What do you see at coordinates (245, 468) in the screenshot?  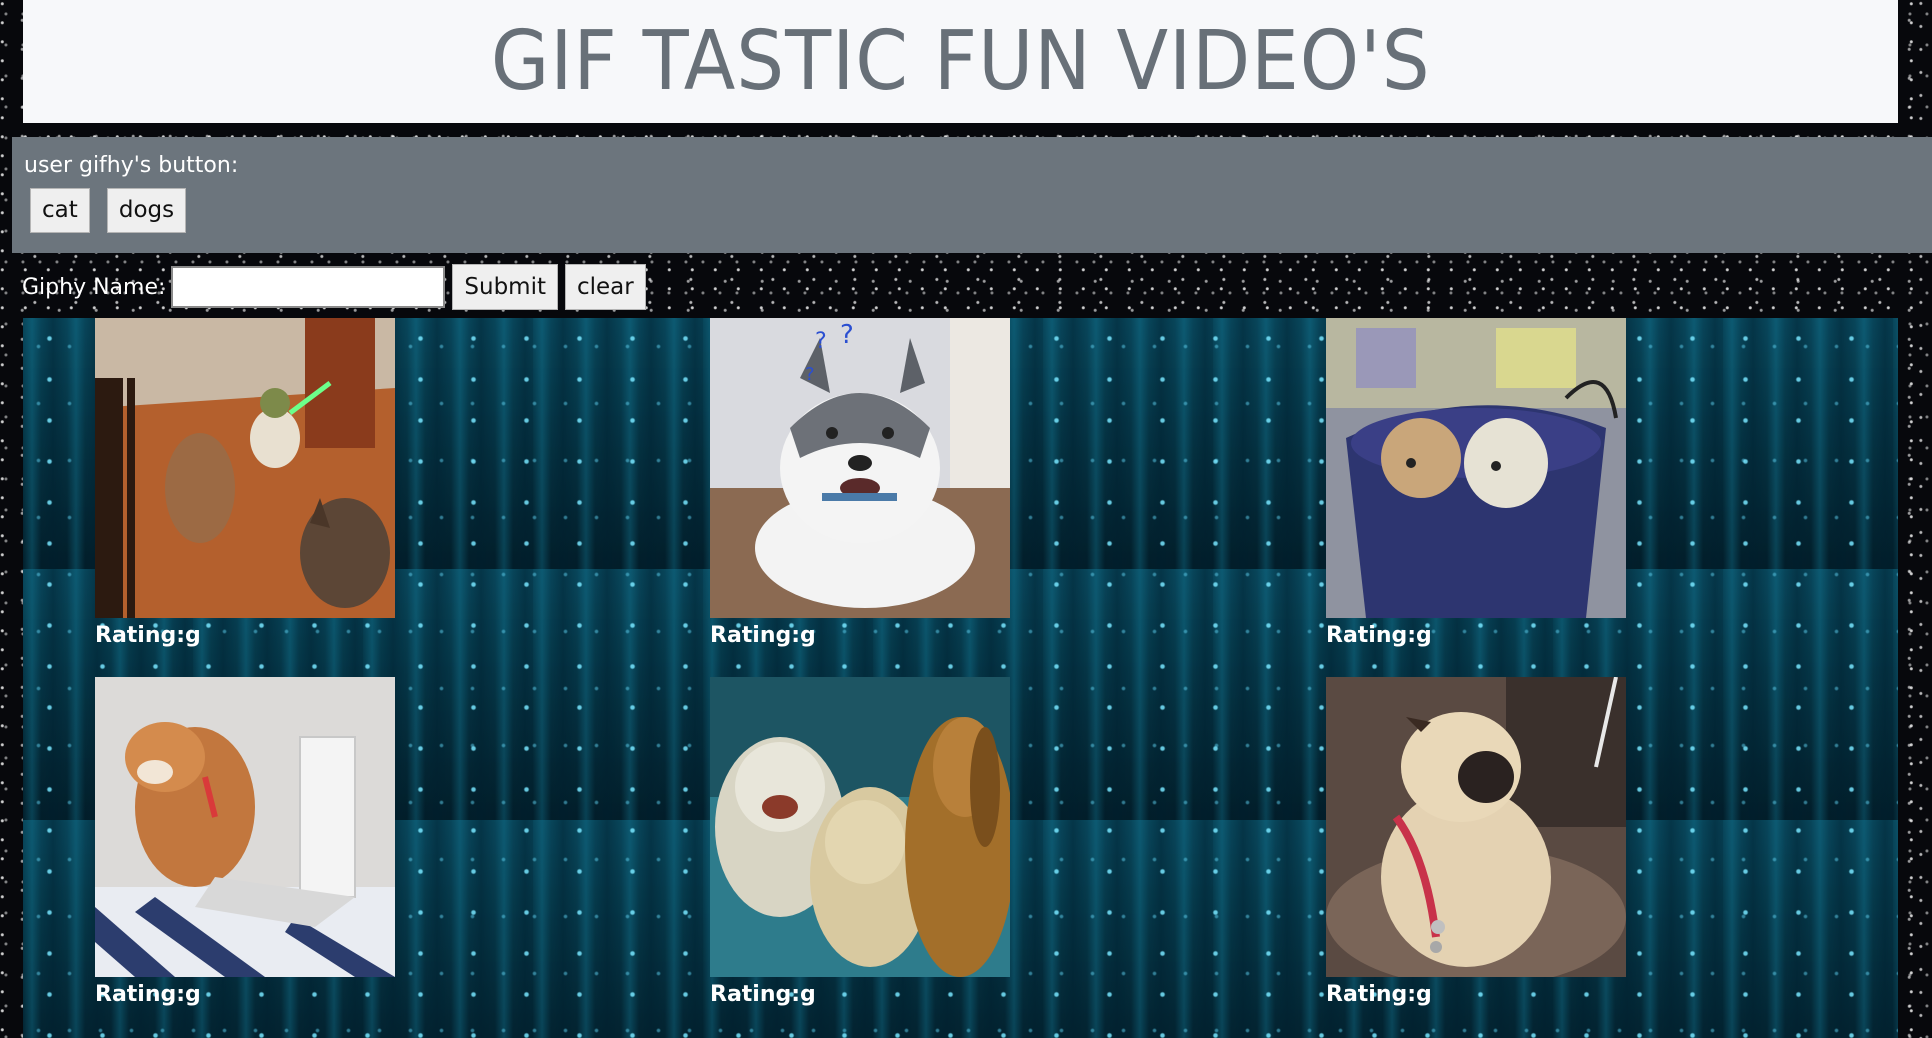 I see `gif-image-yoda-dog` at bounding box center [245, 468].